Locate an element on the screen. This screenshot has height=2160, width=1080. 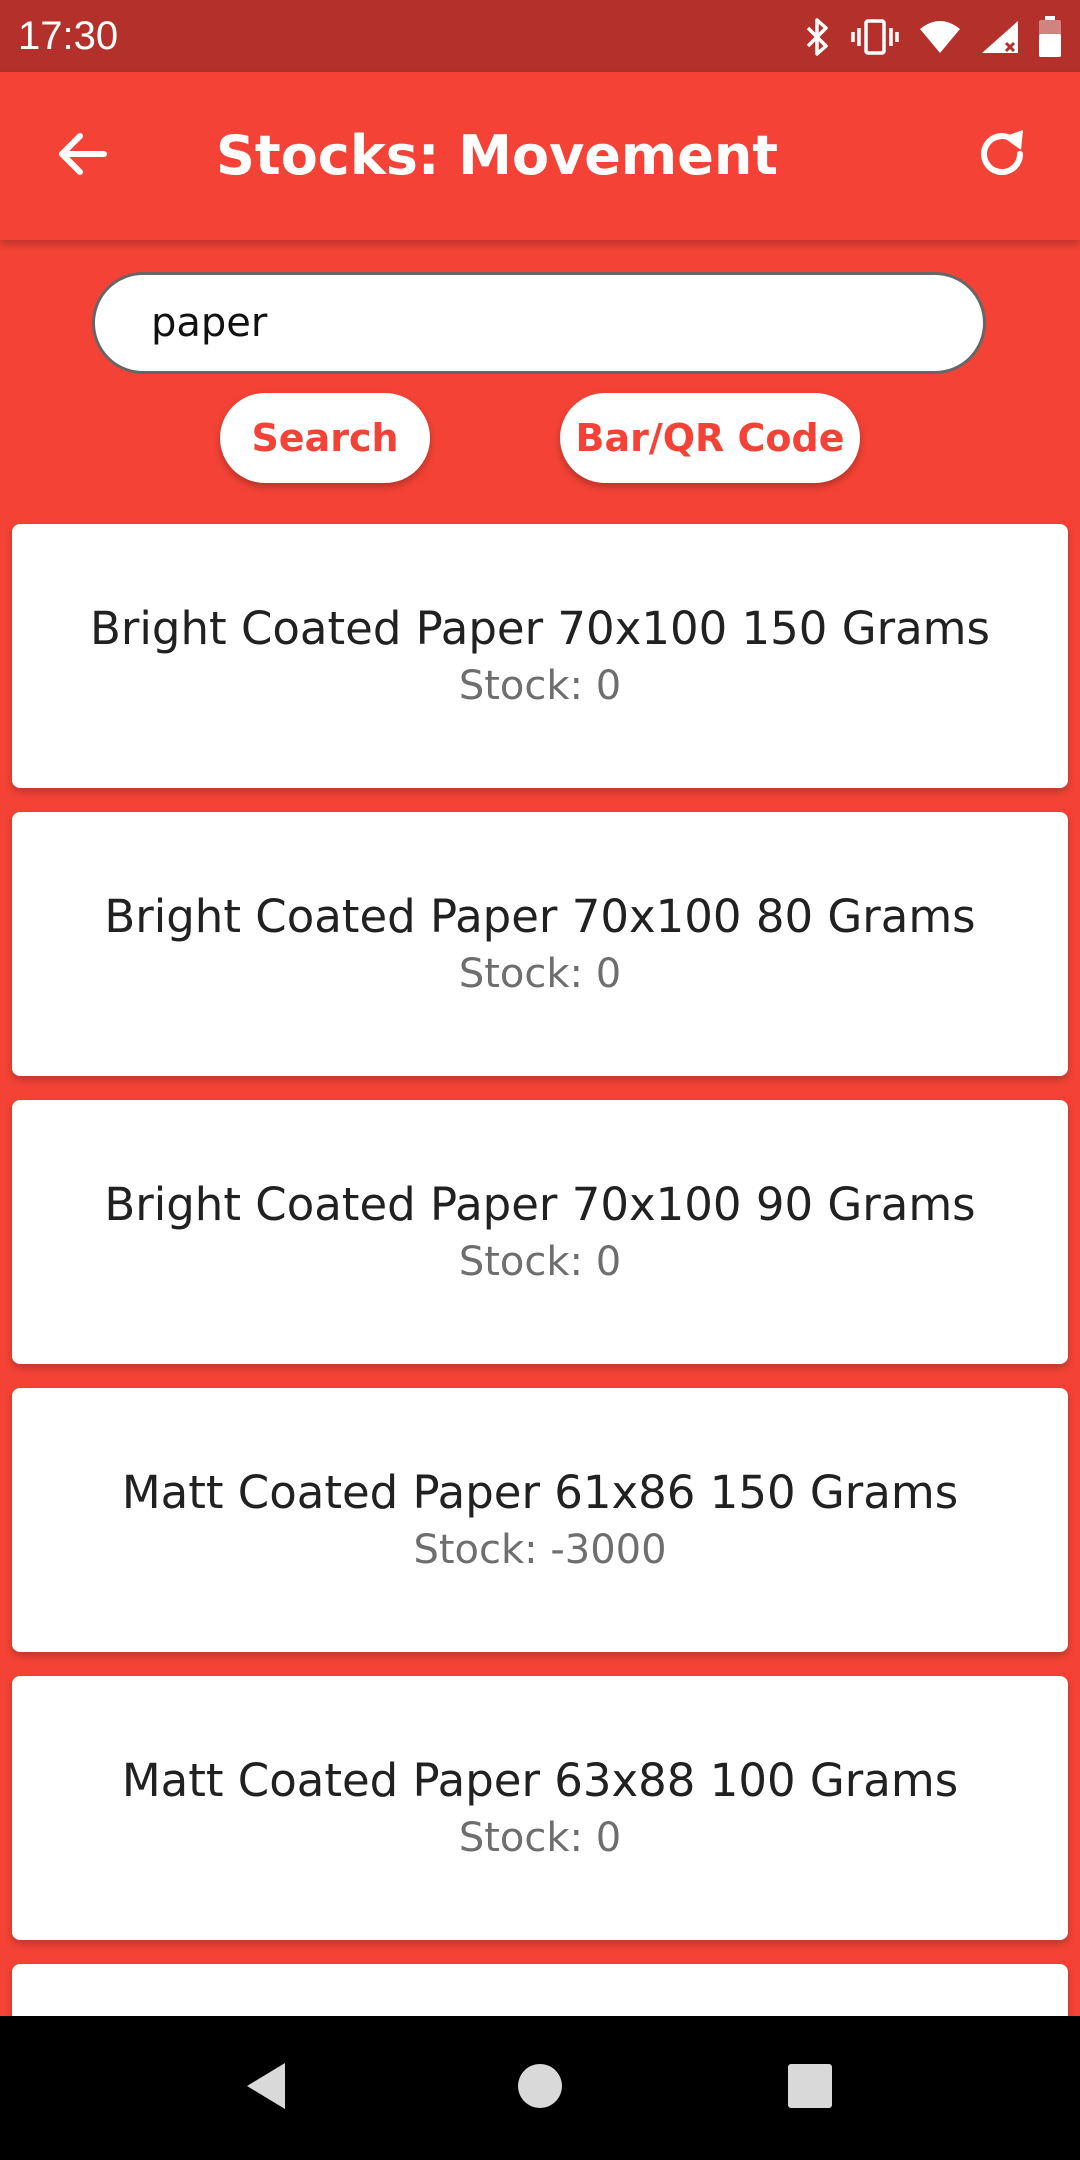
search-input is located at coordinates (539, 323).